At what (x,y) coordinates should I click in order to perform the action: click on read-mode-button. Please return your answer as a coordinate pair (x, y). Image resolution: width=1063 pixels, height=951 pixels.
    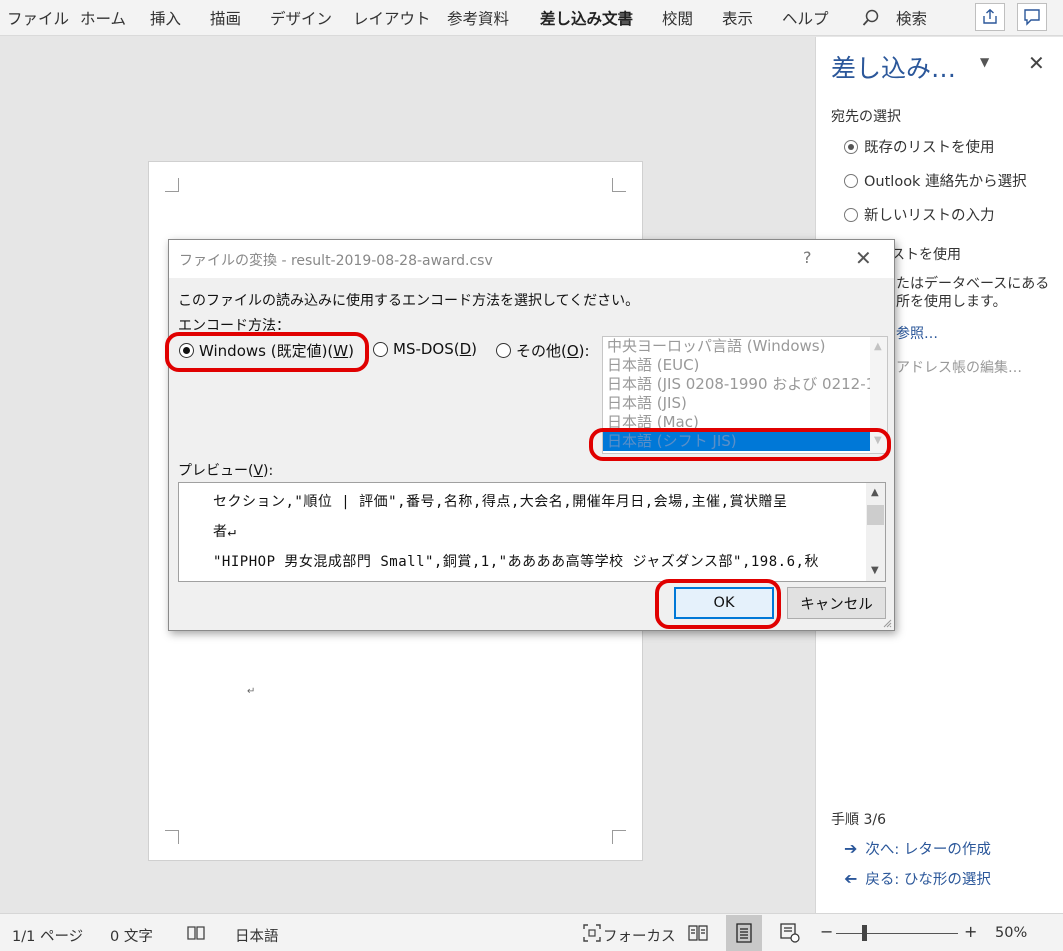
    Looking at the image, I should click on (698, 933).